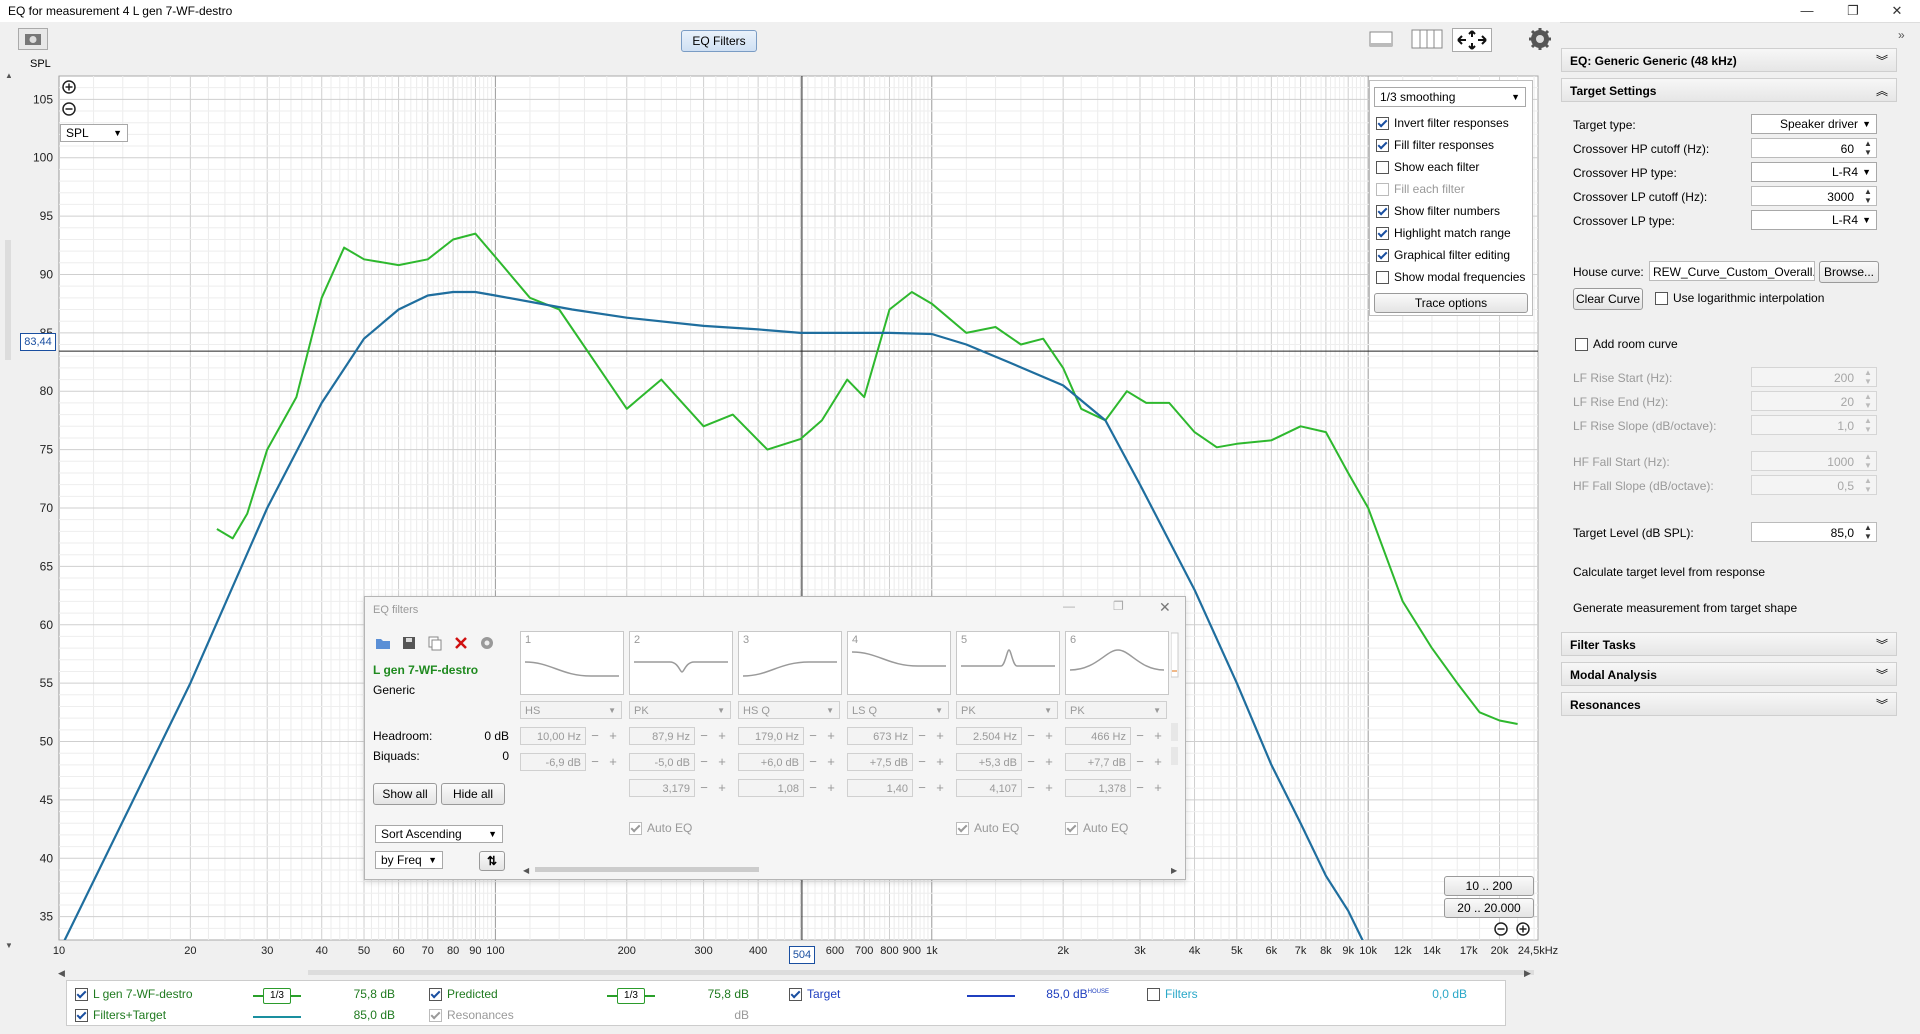  I want to click on collapse-panel-icon: », so click(1901, 35).